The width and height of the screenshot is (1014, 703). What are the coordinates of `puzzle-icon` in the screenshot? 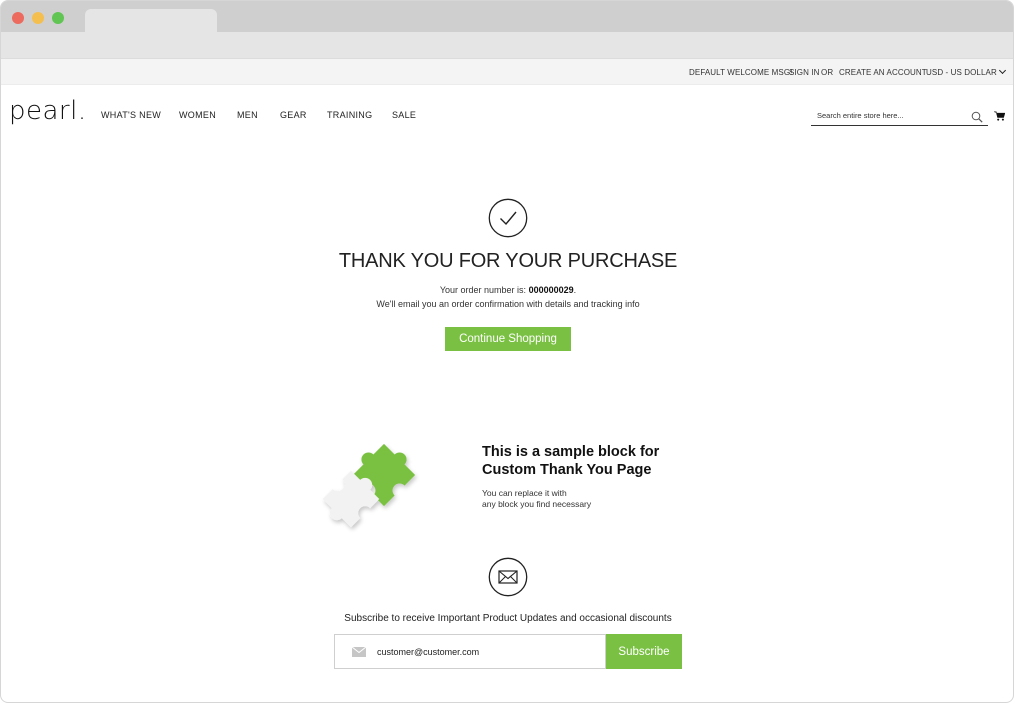 It's located at (369, 485).